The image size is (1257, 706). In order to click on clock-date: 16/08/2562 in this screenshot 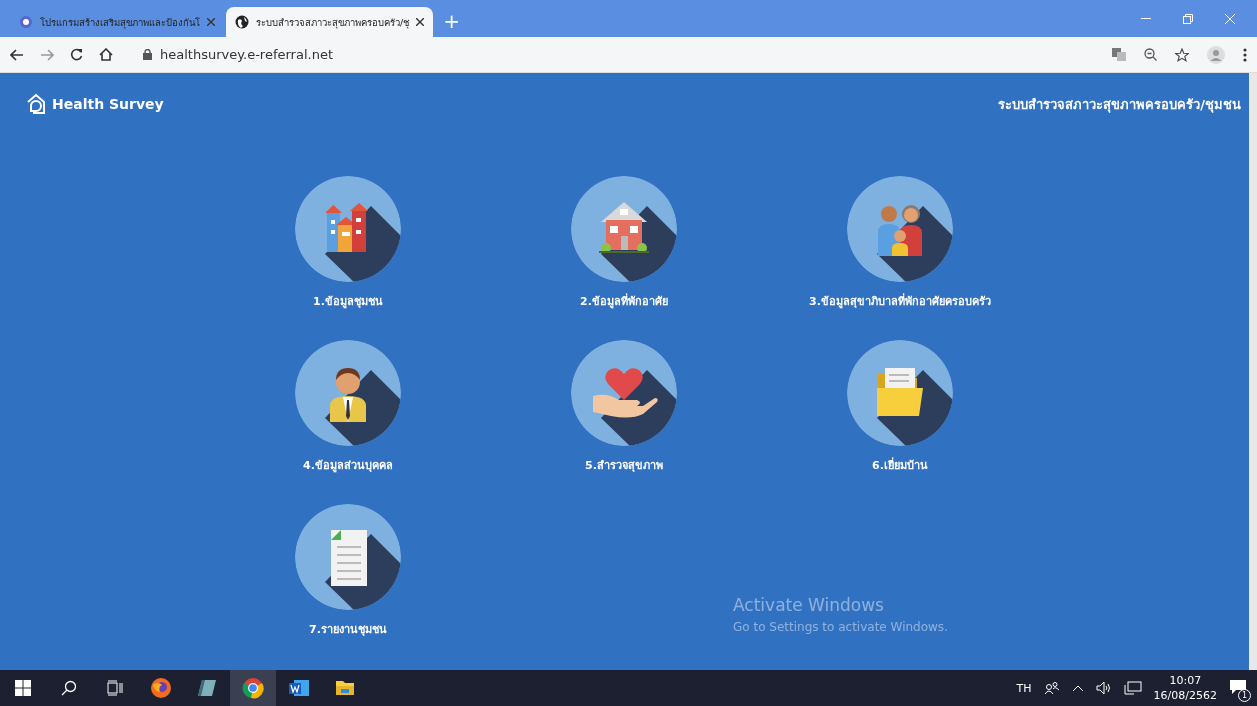, I will do `click(1185, 695)`.